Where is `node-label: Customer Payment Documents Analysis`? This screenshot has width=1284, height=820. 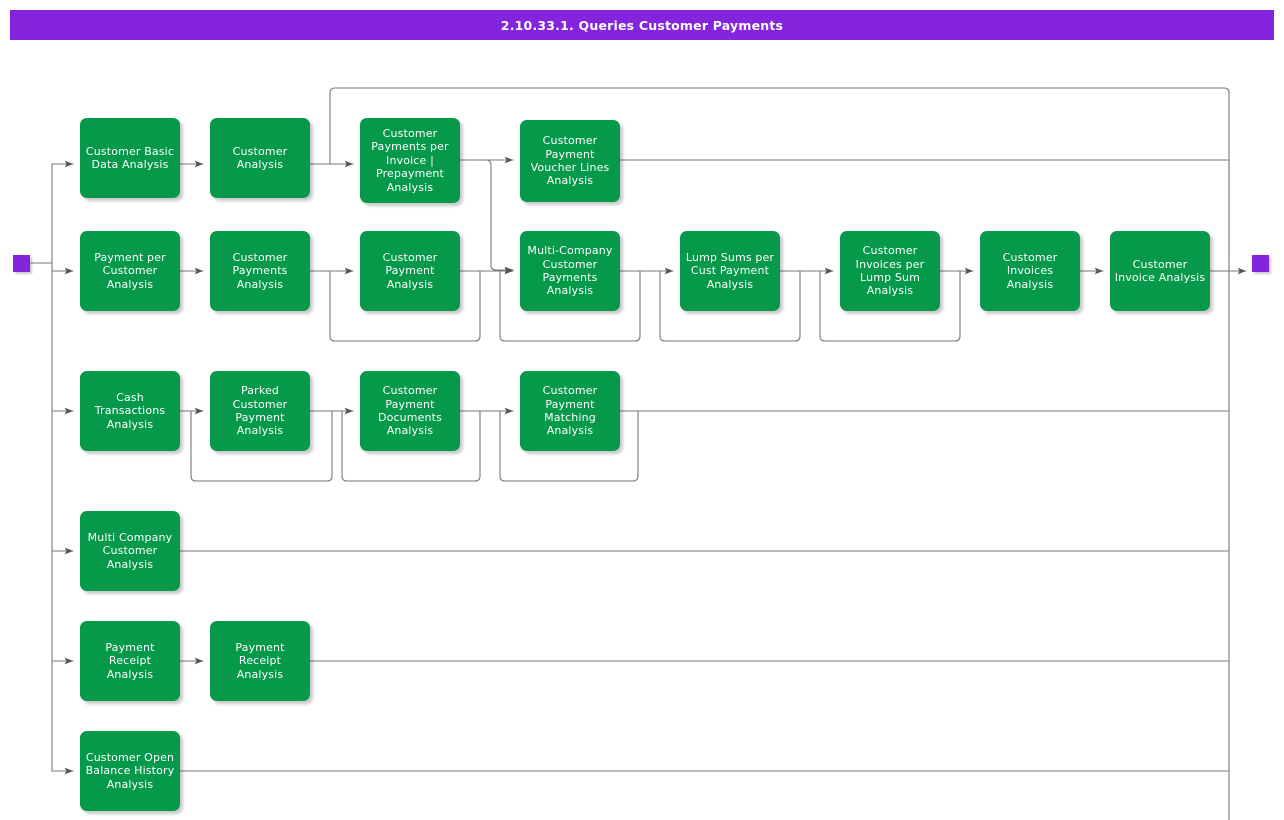
node-label: Customer Payment Documents Analysis is located at coordinates (410, 411).